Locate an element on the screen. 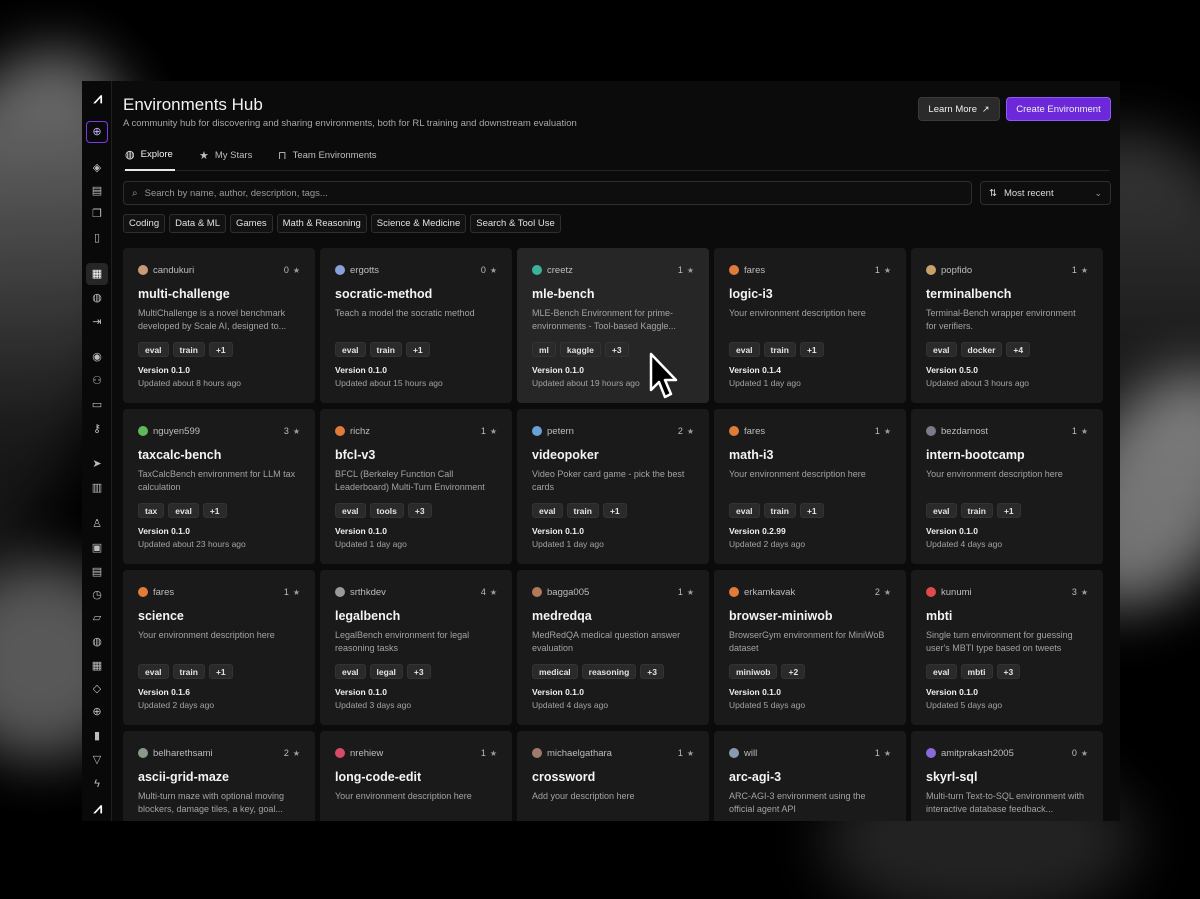 The image size is (1200, 899). filter-chip-math-reasoning: Math & Reasoning is located at coordinates (321, 223).